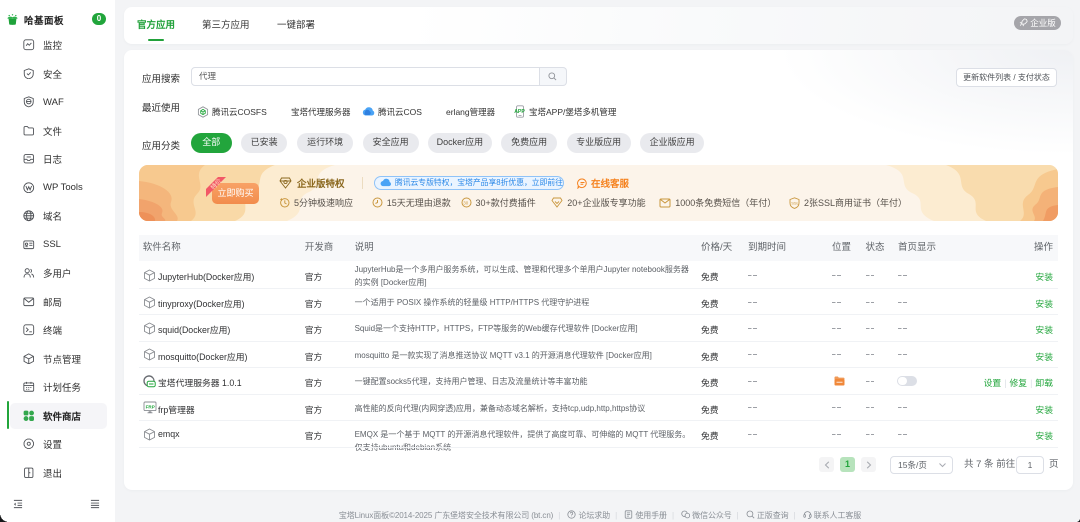 The width and height of the screenshot is (1080, 522). What do you see at coordinates (466, 203) in the screenshot?
I see `svg-text: 30` at bounding box center [466, 203].